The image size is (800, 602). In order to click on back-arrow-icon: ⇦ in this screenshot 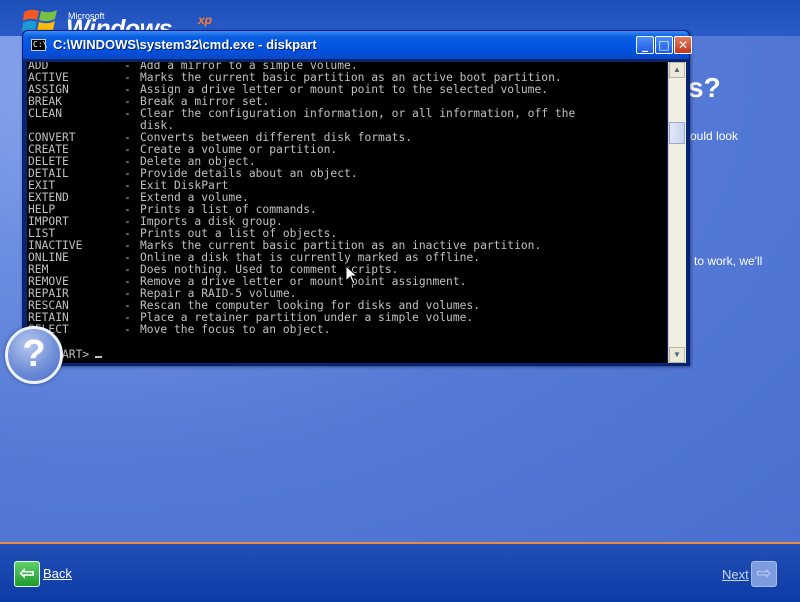, I will do `click(27, 574)`.